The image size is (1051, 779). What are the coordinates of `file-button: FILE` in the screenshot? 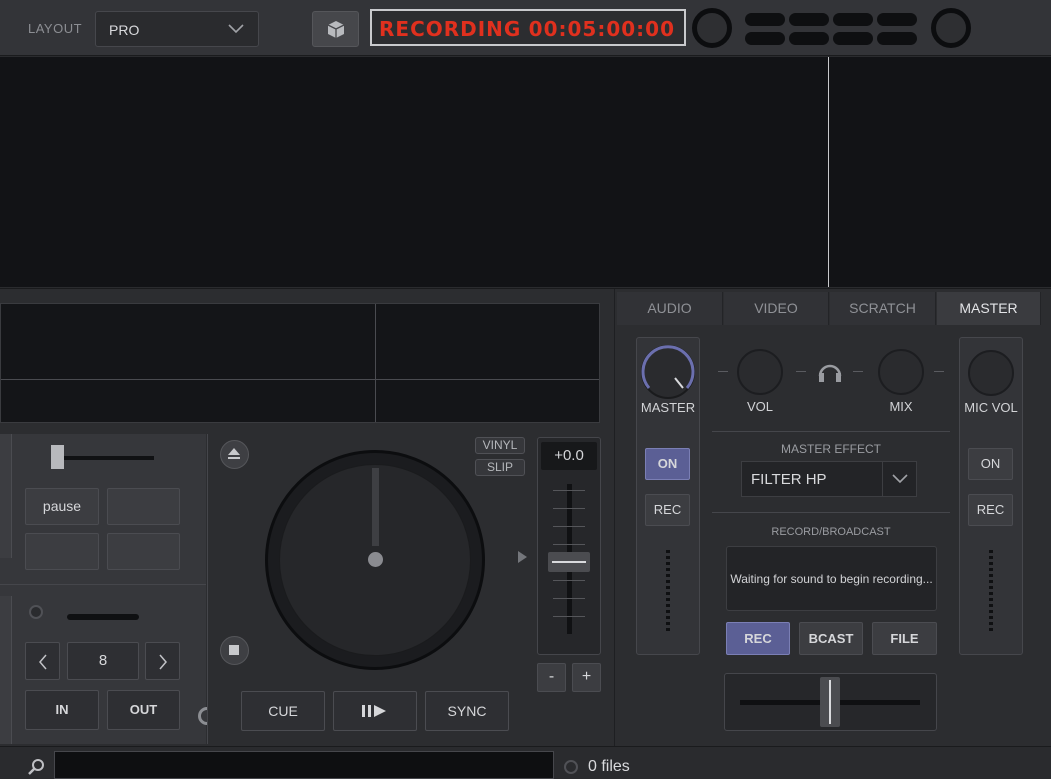 It's located at (904, 638).